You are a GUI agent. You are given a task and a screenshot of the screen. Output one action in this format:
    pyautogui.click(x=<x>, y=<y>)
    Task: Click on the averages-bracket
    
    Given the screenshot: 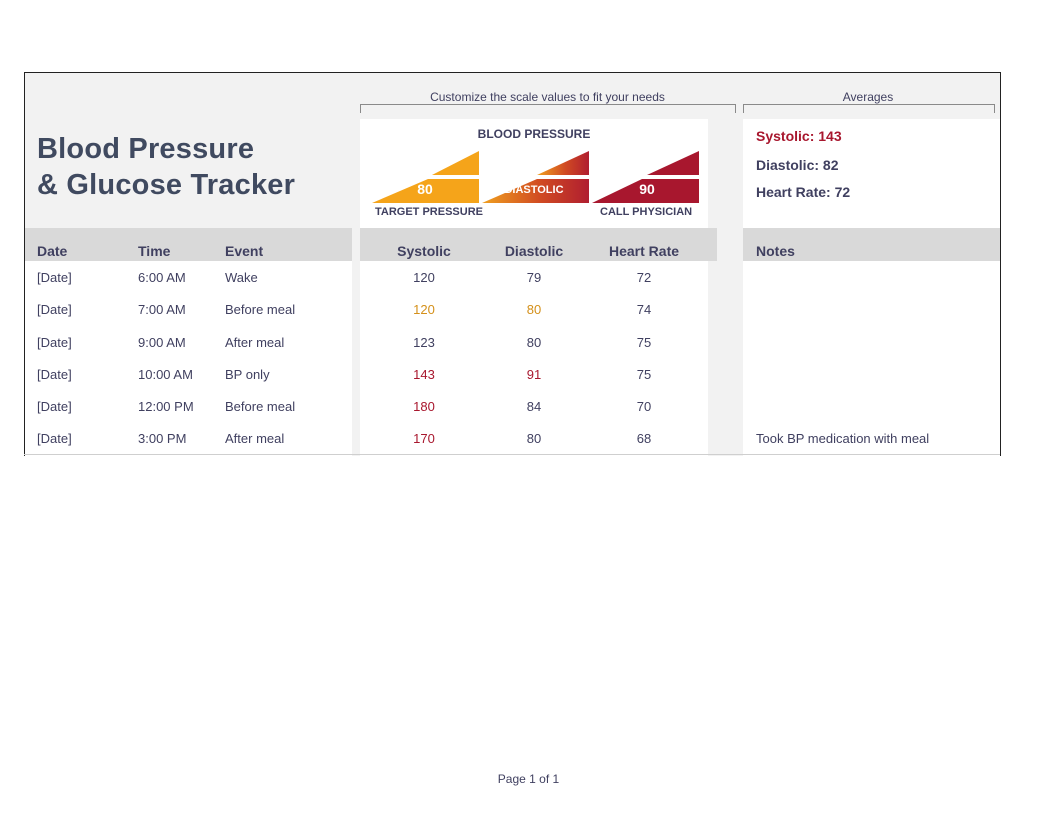 What is the action you would take?
    pyautogui.click(x=869, y=108)
    